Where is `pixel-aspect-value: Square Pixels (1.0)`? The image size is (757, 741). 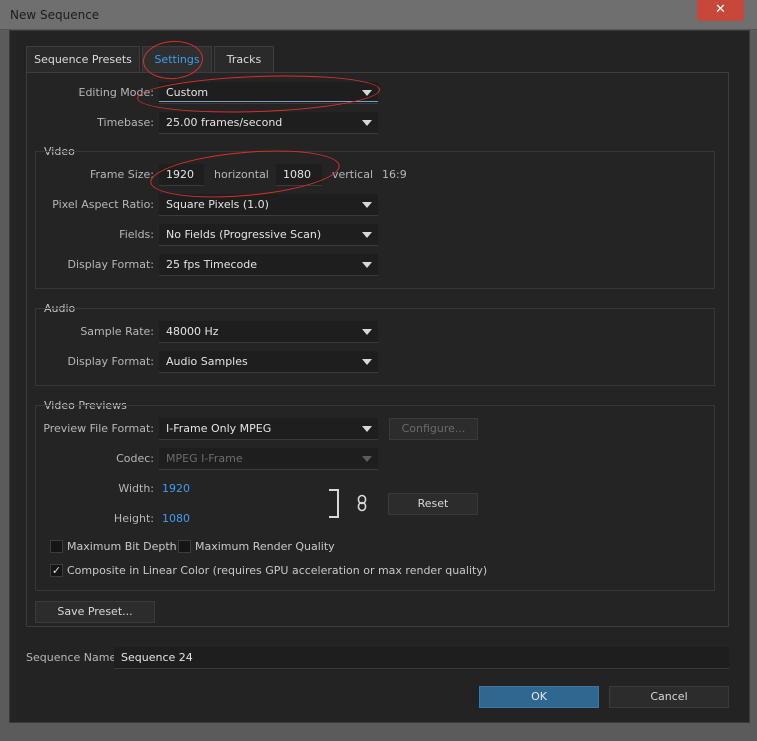 pixel-aspect-value: Square Pixels (1.0) is located at coordinates (217, 204).